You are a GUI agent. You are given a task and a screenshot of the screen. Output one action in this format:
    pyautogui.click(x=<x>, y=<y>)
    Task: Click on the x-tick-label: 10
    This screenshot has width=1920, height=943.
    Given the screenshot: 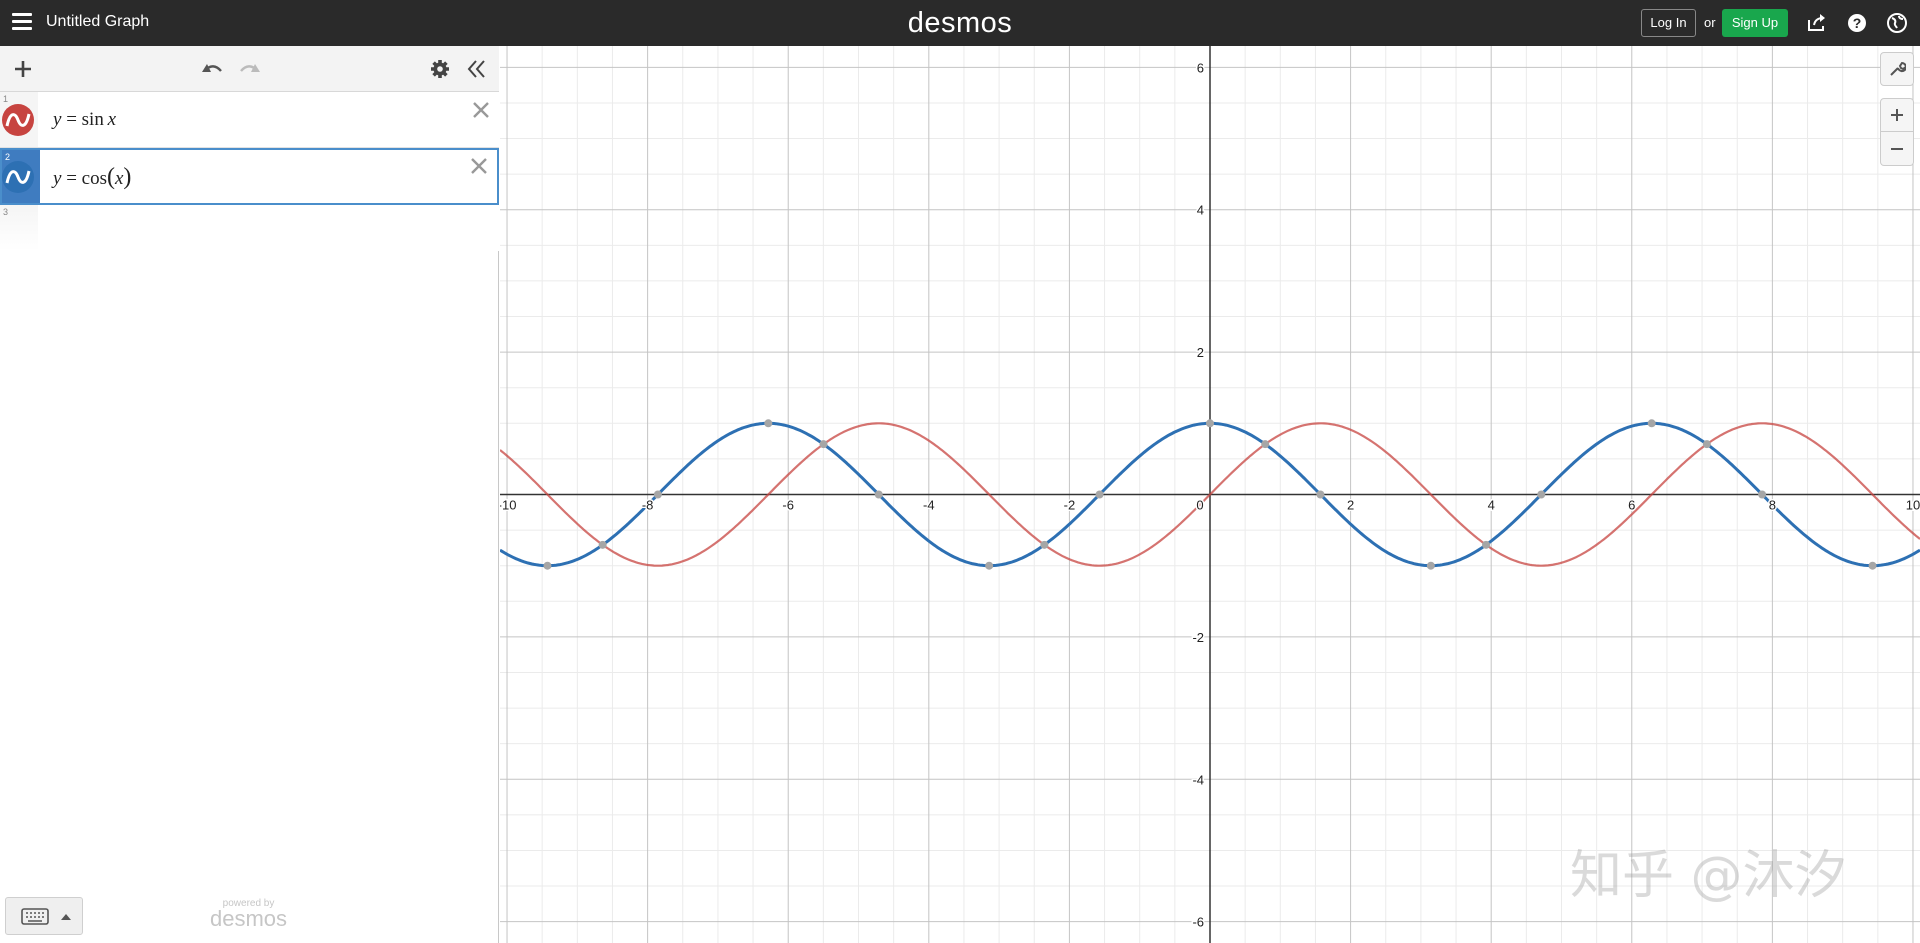 What is the action you would take?
    pyautogui.click(x=1913, y=505)
    